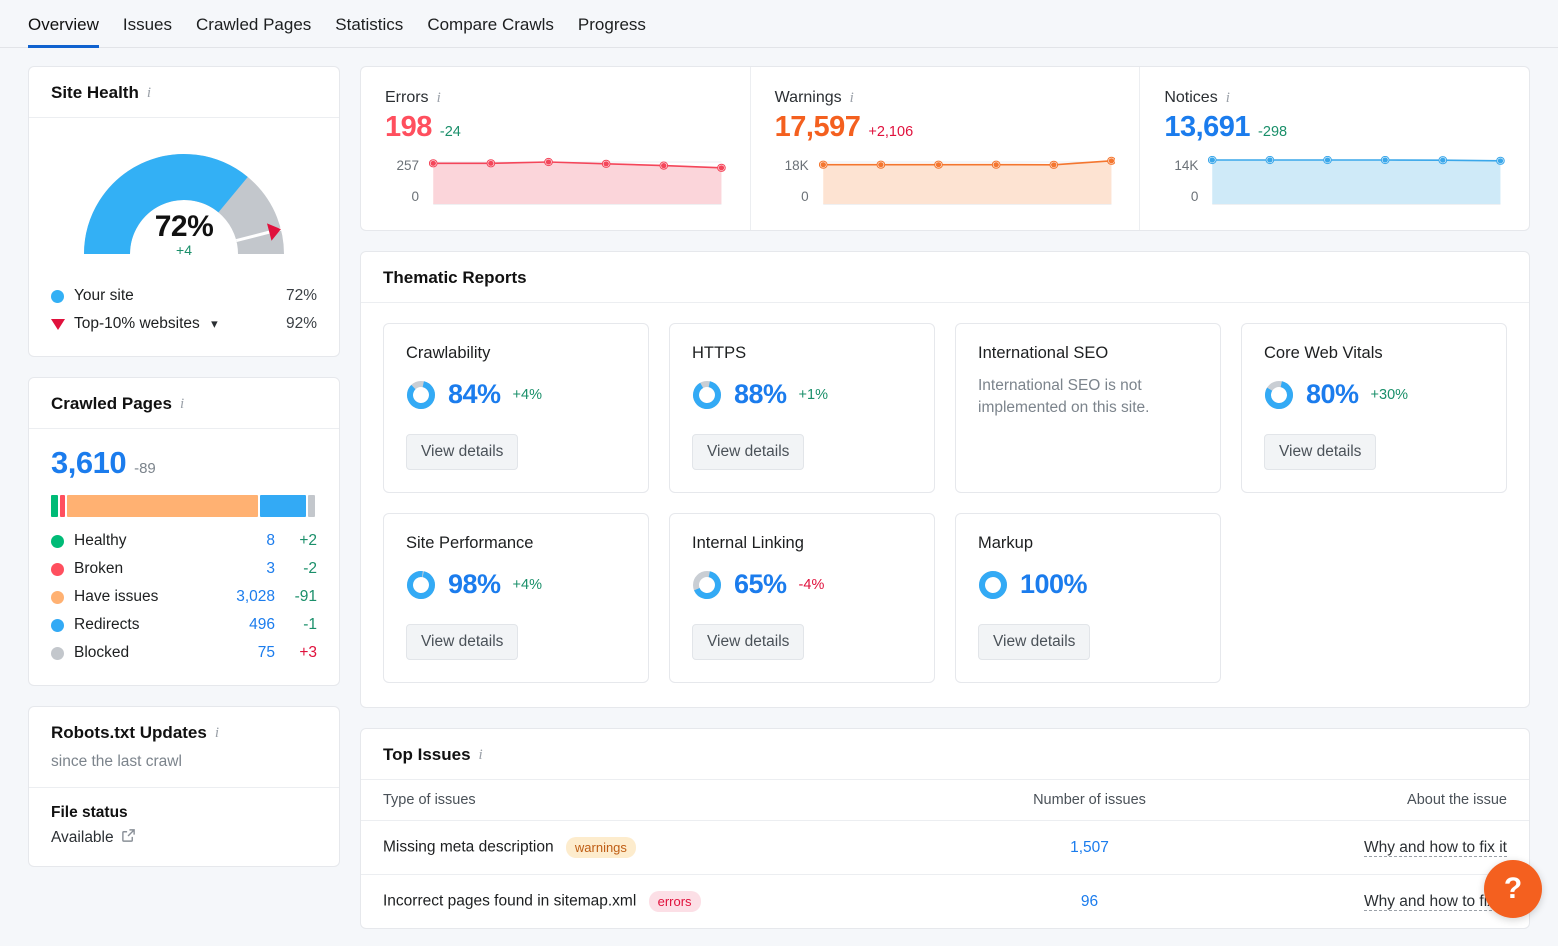  What do you see at coordinates (408, 127) in the screenshot?
I see `counter-value: 198` at bounding box center [408, 127].